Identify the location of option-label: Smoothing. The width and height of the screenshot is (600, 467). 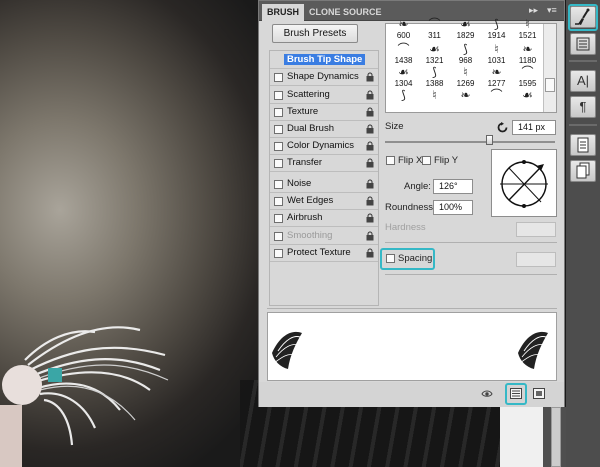
(310, 235).